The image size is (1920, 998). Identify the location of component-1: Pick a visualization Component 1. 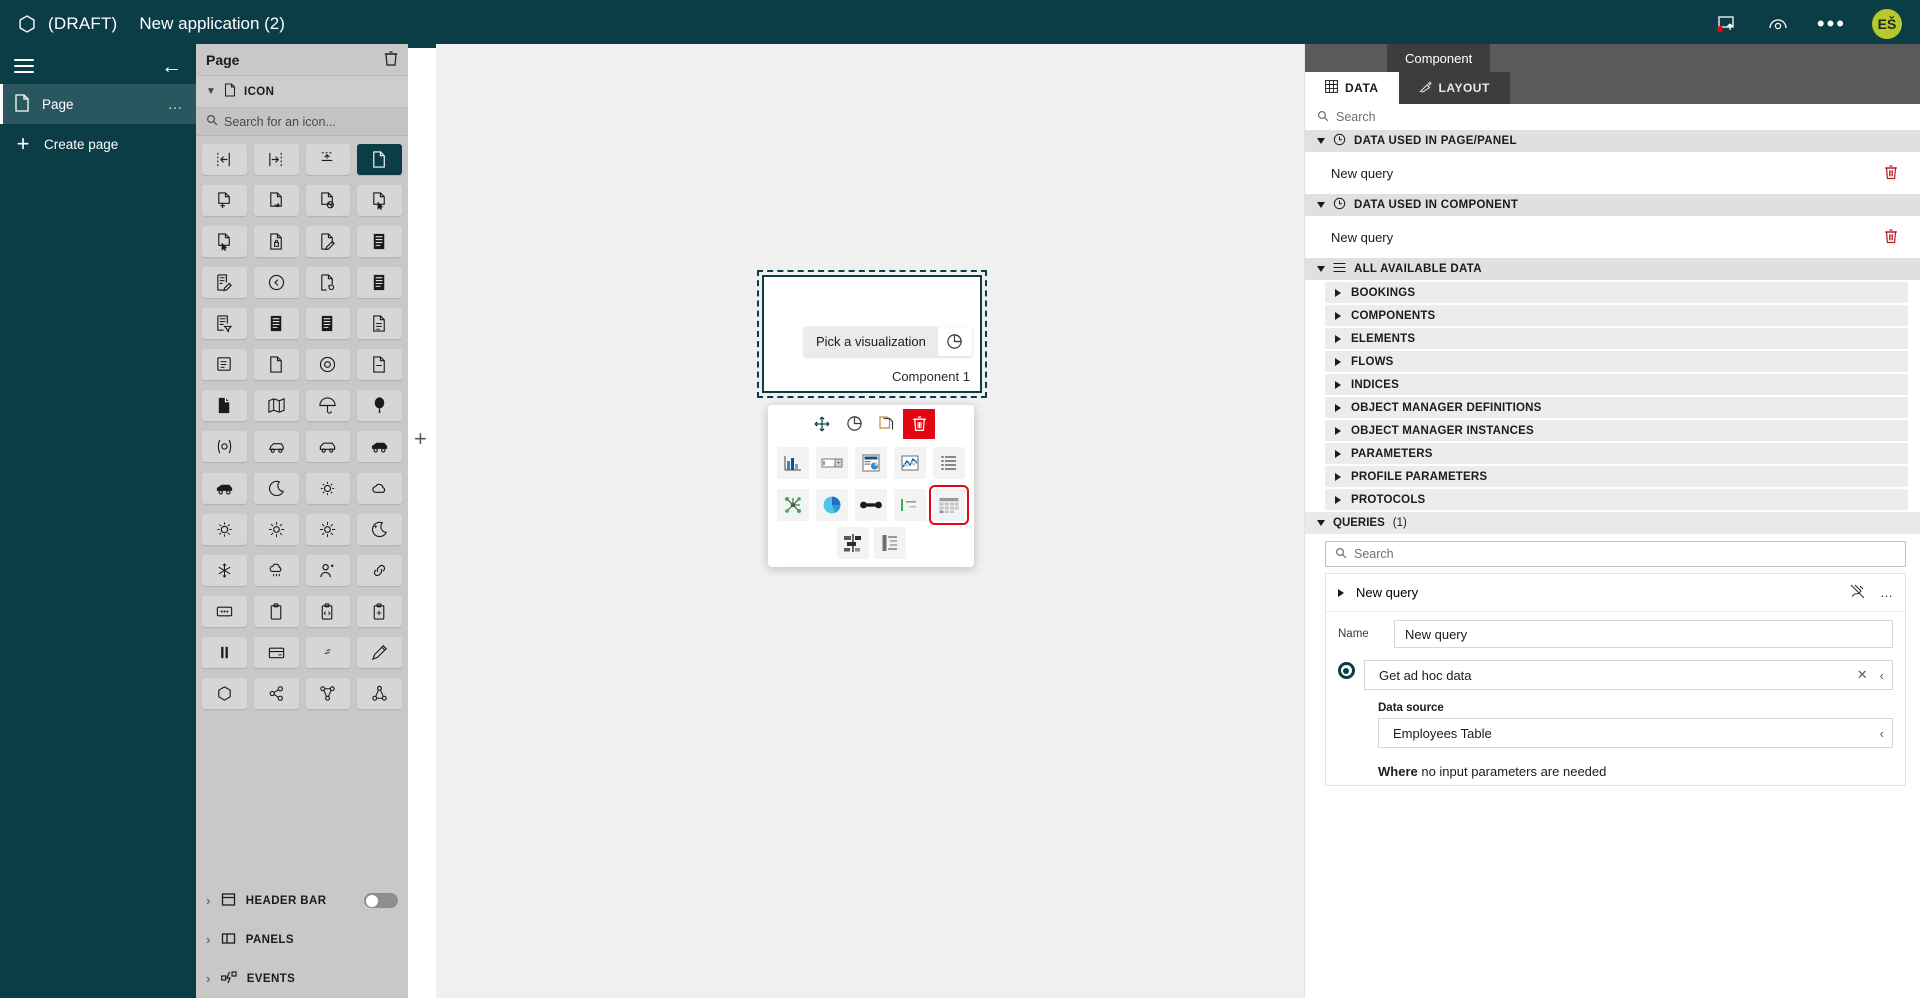
(872, 334).